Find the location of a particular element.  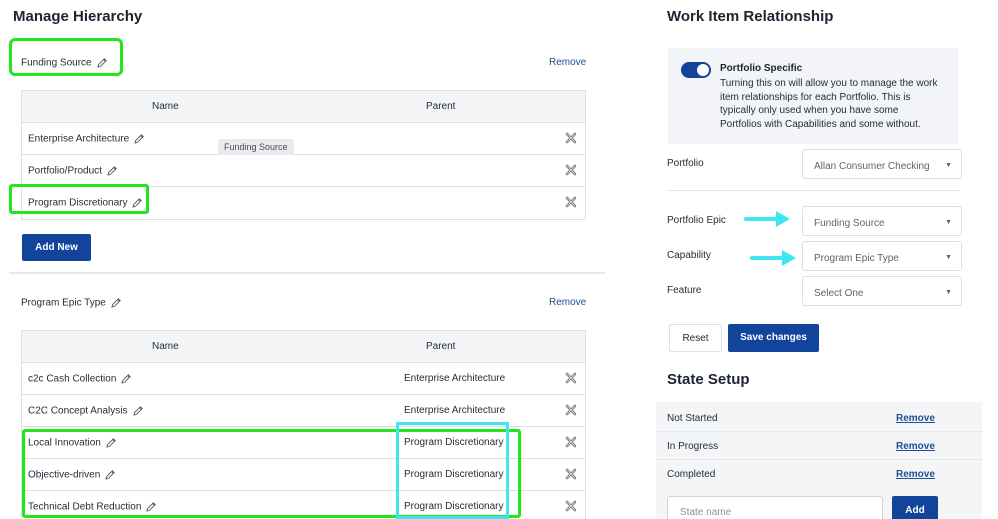

portfolio-epic-label: Portfolio Epic is located at coordinates (696, 220).